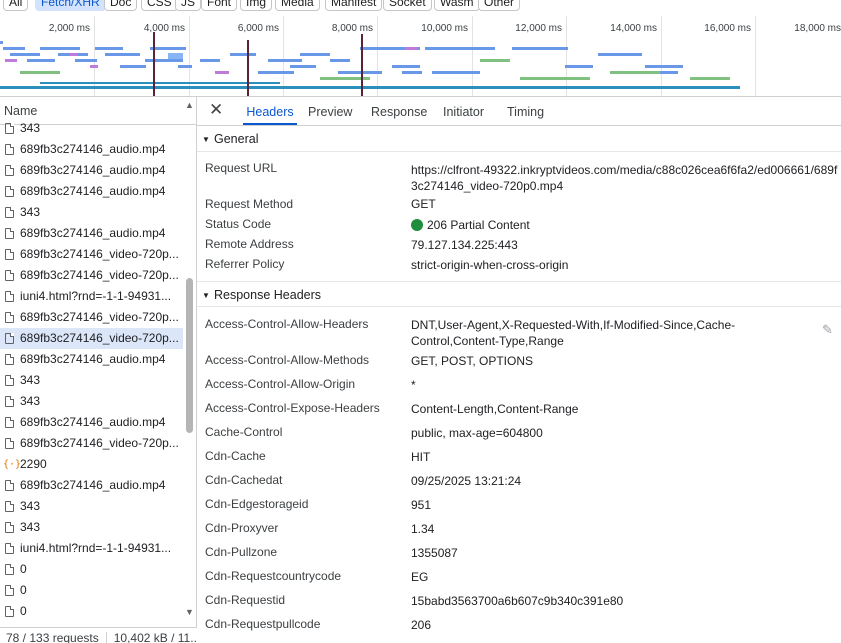  What do you see at coordinates (219, 5) in the screenshot?
I see `filter-font: Font` at bounding box center [219, 5].